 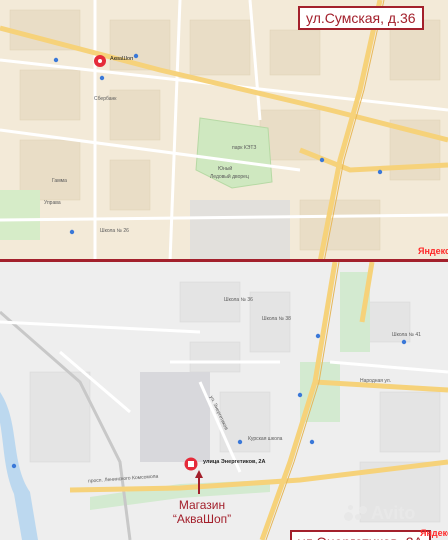 What do you see at coordinates (229, 177) in the screenshot?
I see `place-label: Ледовый дворец` at bounding box center [229, 177].